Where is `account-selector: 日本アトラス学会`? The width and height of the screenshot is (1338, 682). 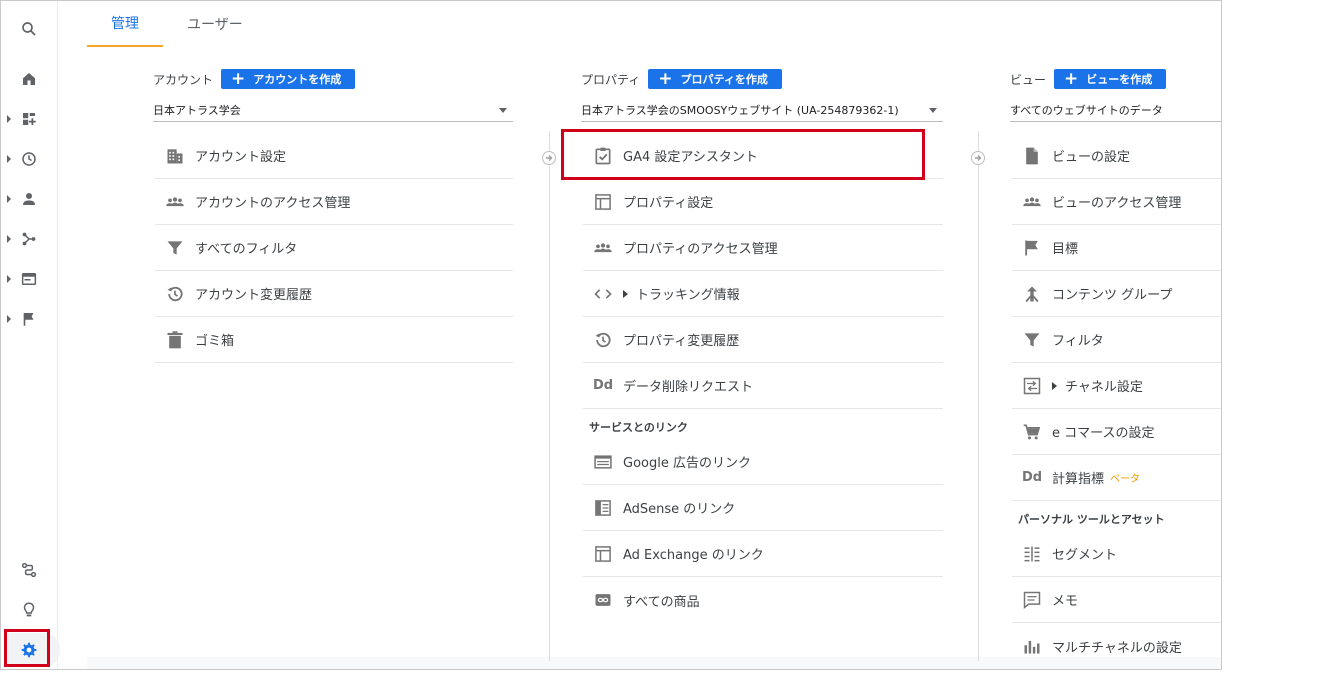
account-selector: 日本アトラス学会 is located at coordinates (333, 110).